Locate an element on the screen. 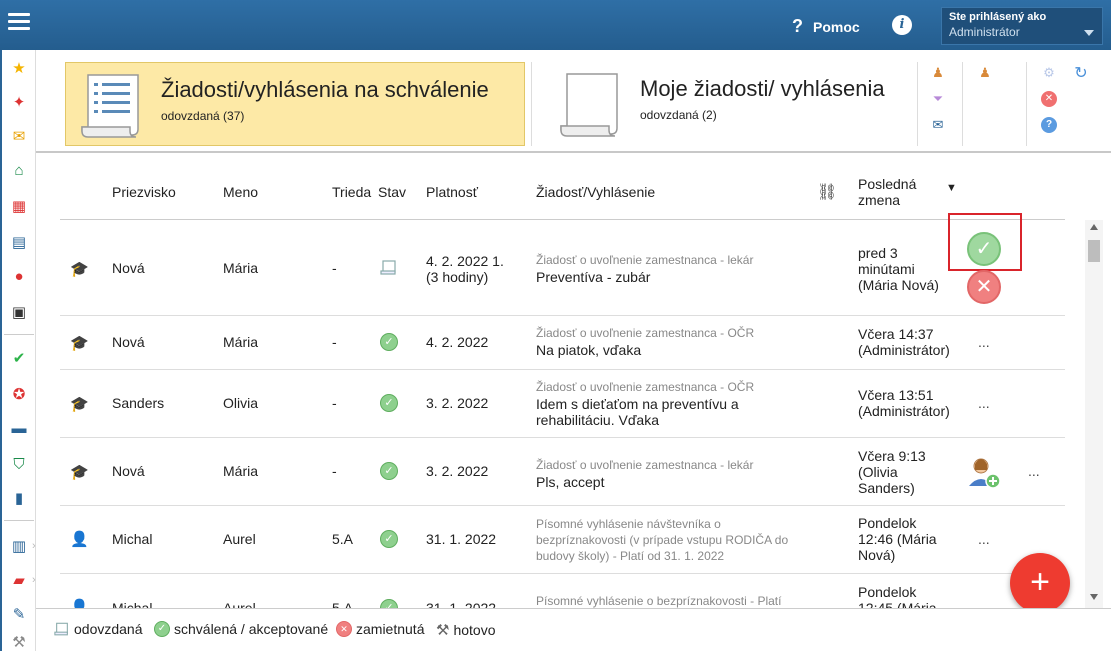 Image resolution: width=1111 pixels, height=651 pixels. chat-icon: ▰ is located at coordinates (19, 580).